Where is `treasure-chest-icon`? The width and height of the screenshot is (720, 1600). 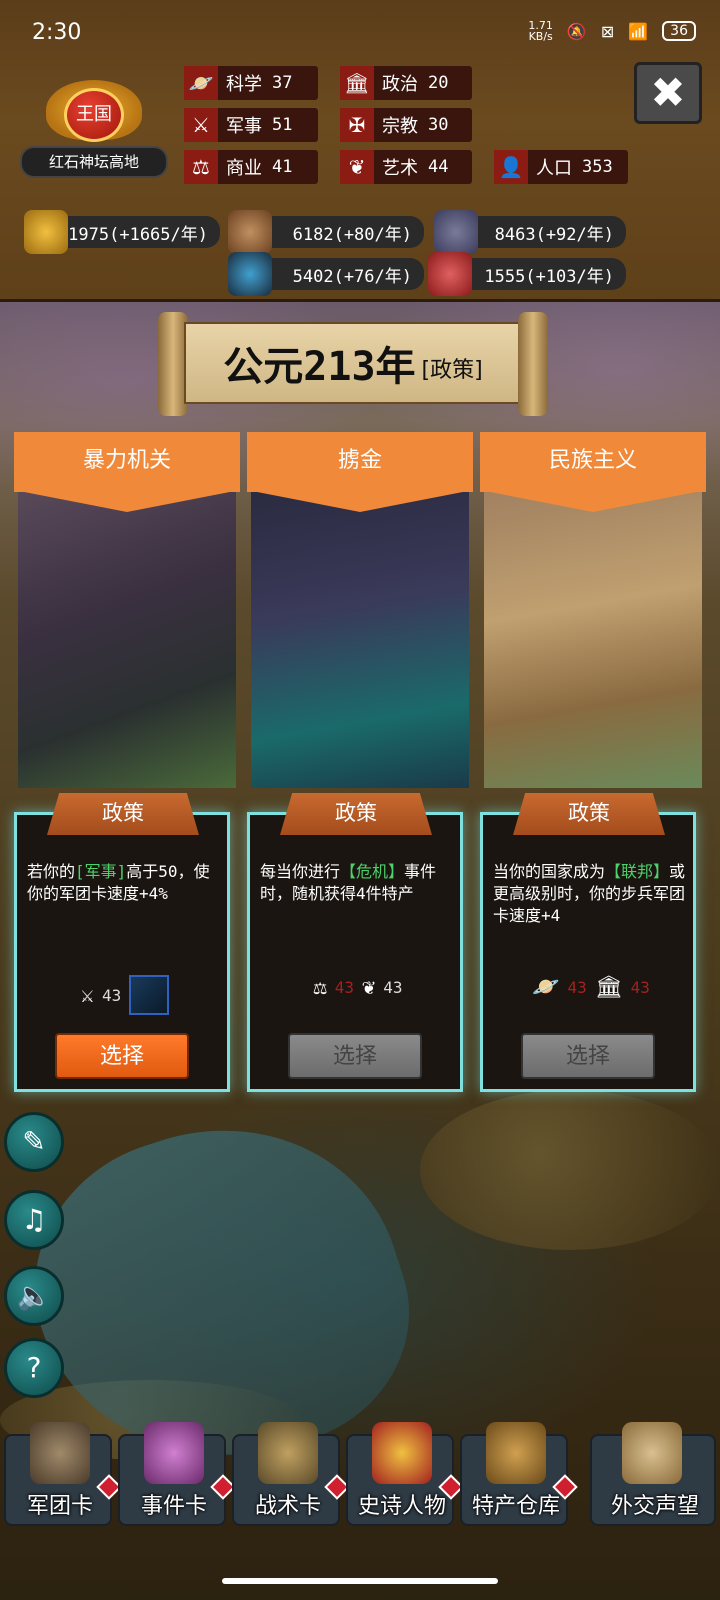 treasure-chest-icon is located at coordinates (516, 1453).